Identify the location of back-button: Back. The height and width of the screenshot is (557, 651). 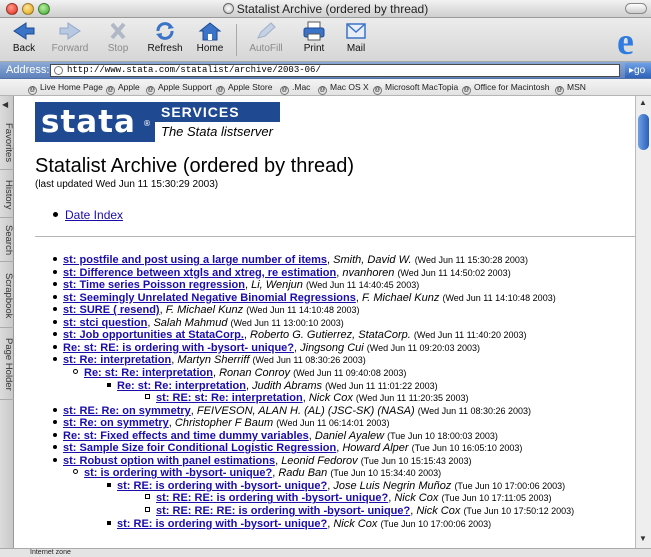
(24, 40).